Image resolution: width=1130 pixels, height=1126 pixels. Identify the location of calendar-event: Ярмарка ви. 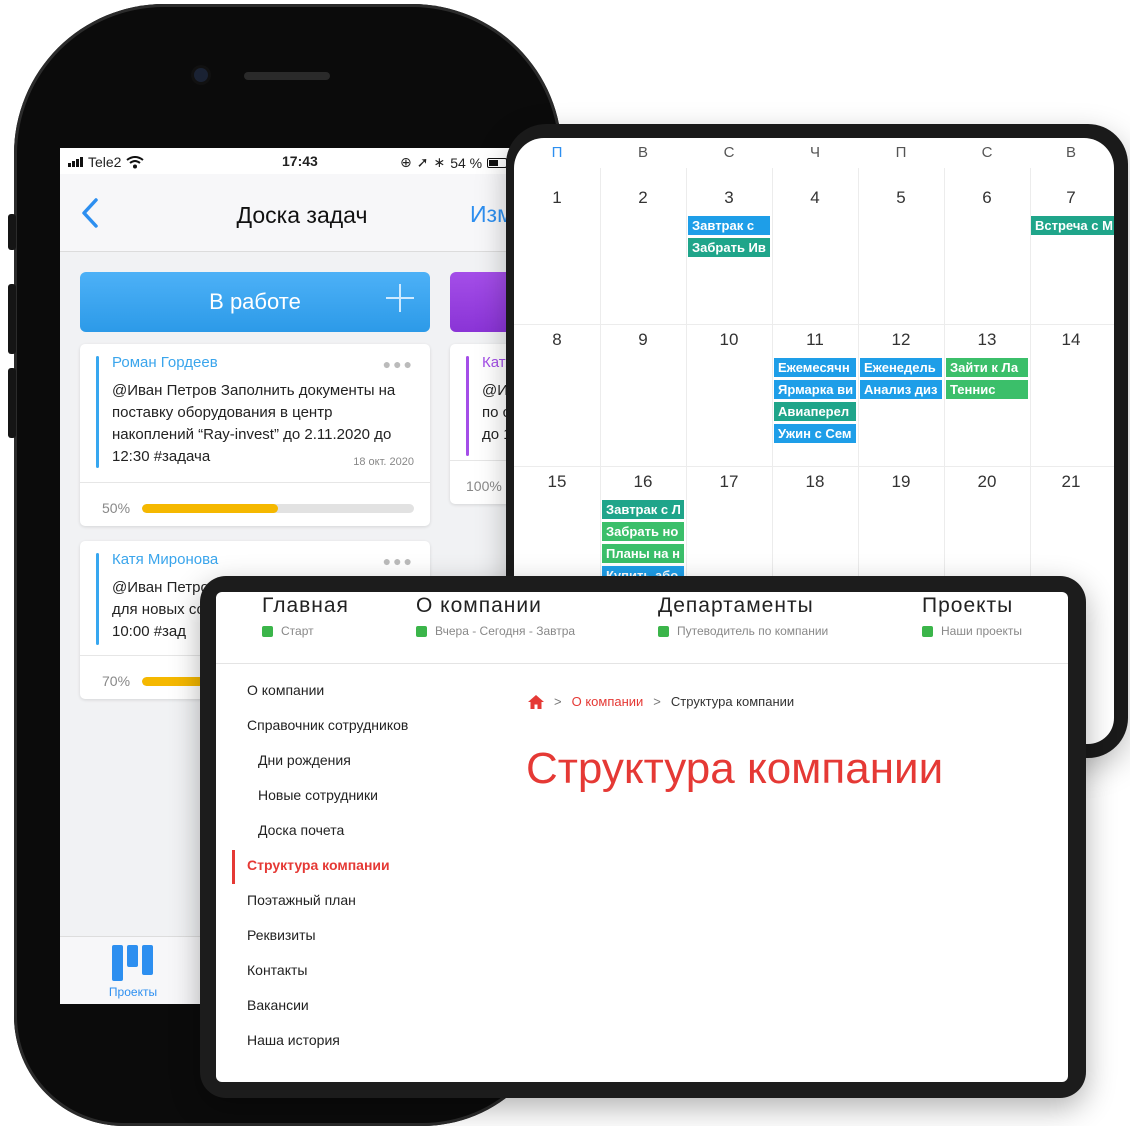
(815, 389).